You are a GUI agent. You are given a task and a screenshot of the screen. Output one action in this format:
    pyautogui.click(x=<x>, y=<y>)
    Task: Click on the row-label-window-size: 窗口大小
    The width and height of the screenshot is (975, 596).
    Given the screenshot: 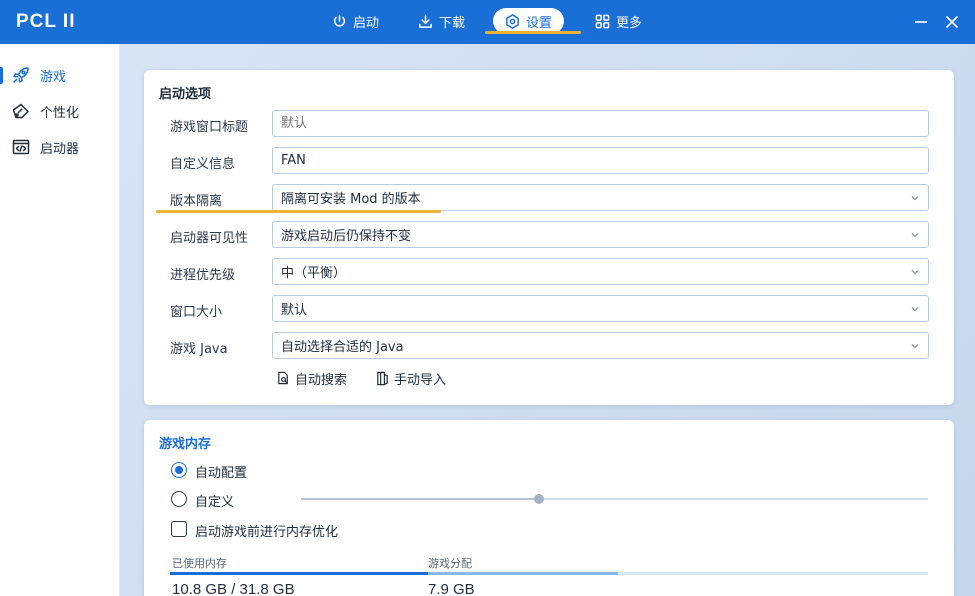 What is the action you would take?
    pyautogui.click(x=196, y=312)
    